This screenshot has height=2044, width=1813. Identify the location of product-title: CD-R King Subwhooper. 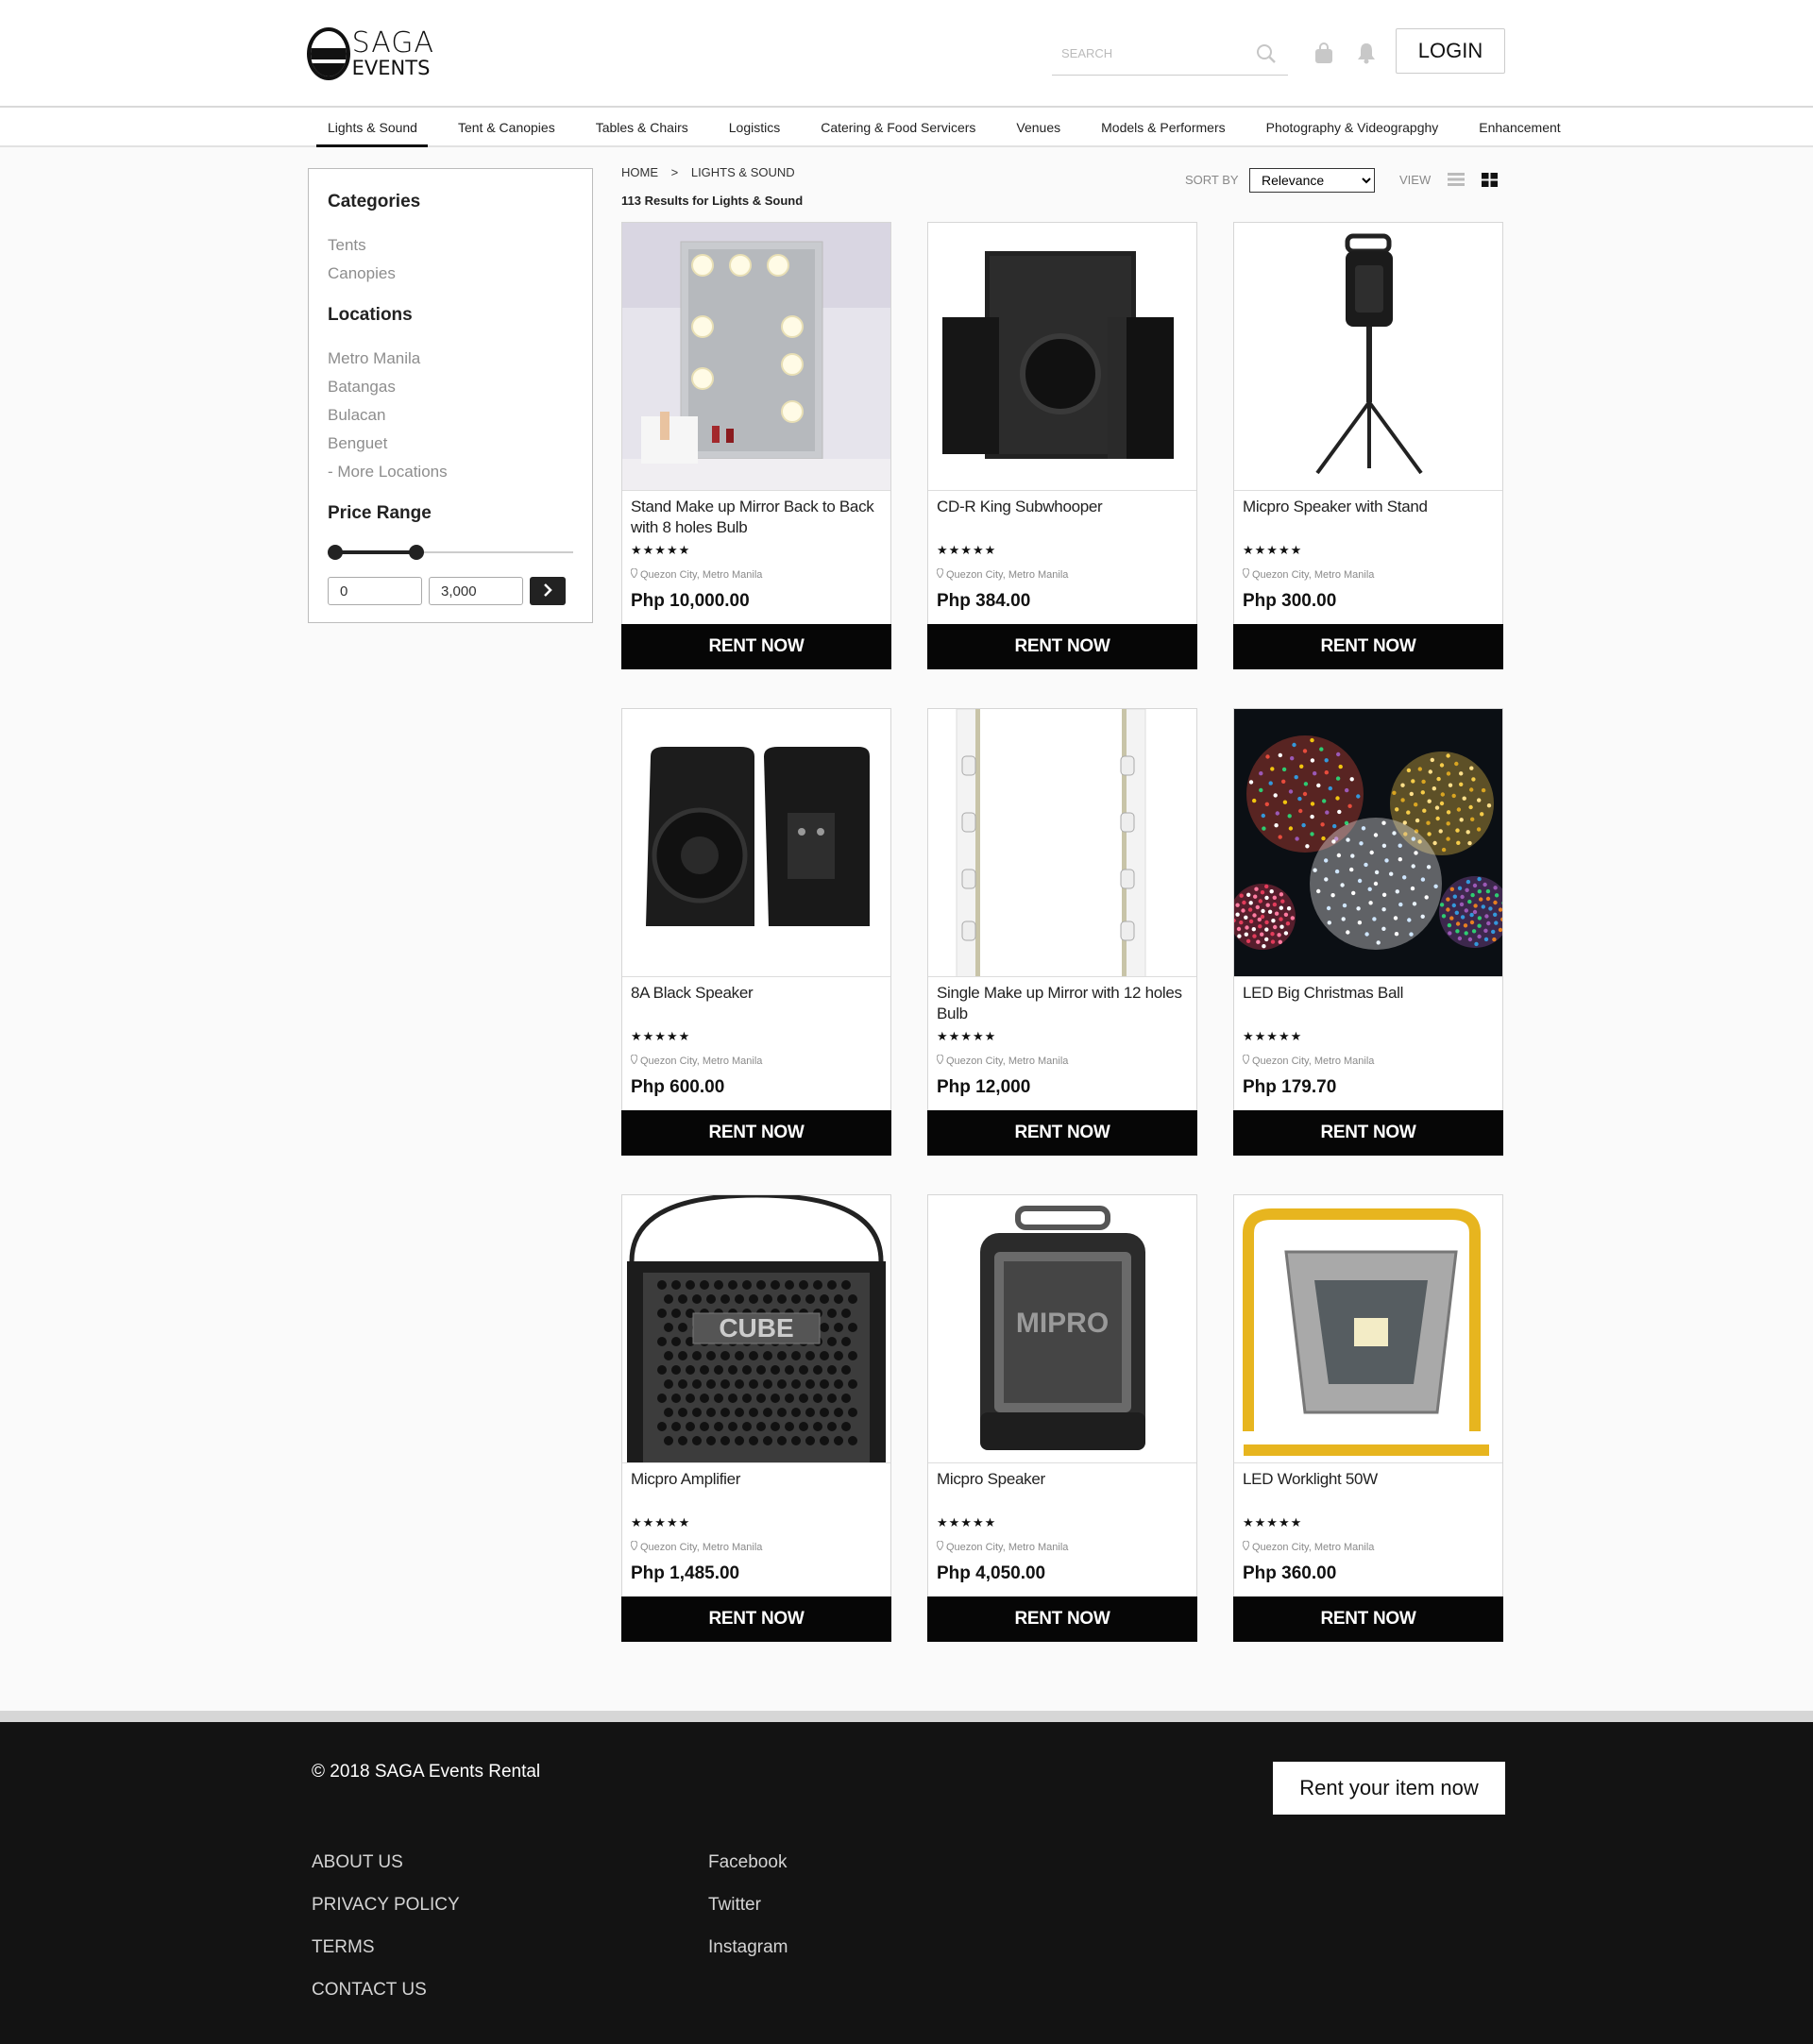
(1062, 507).